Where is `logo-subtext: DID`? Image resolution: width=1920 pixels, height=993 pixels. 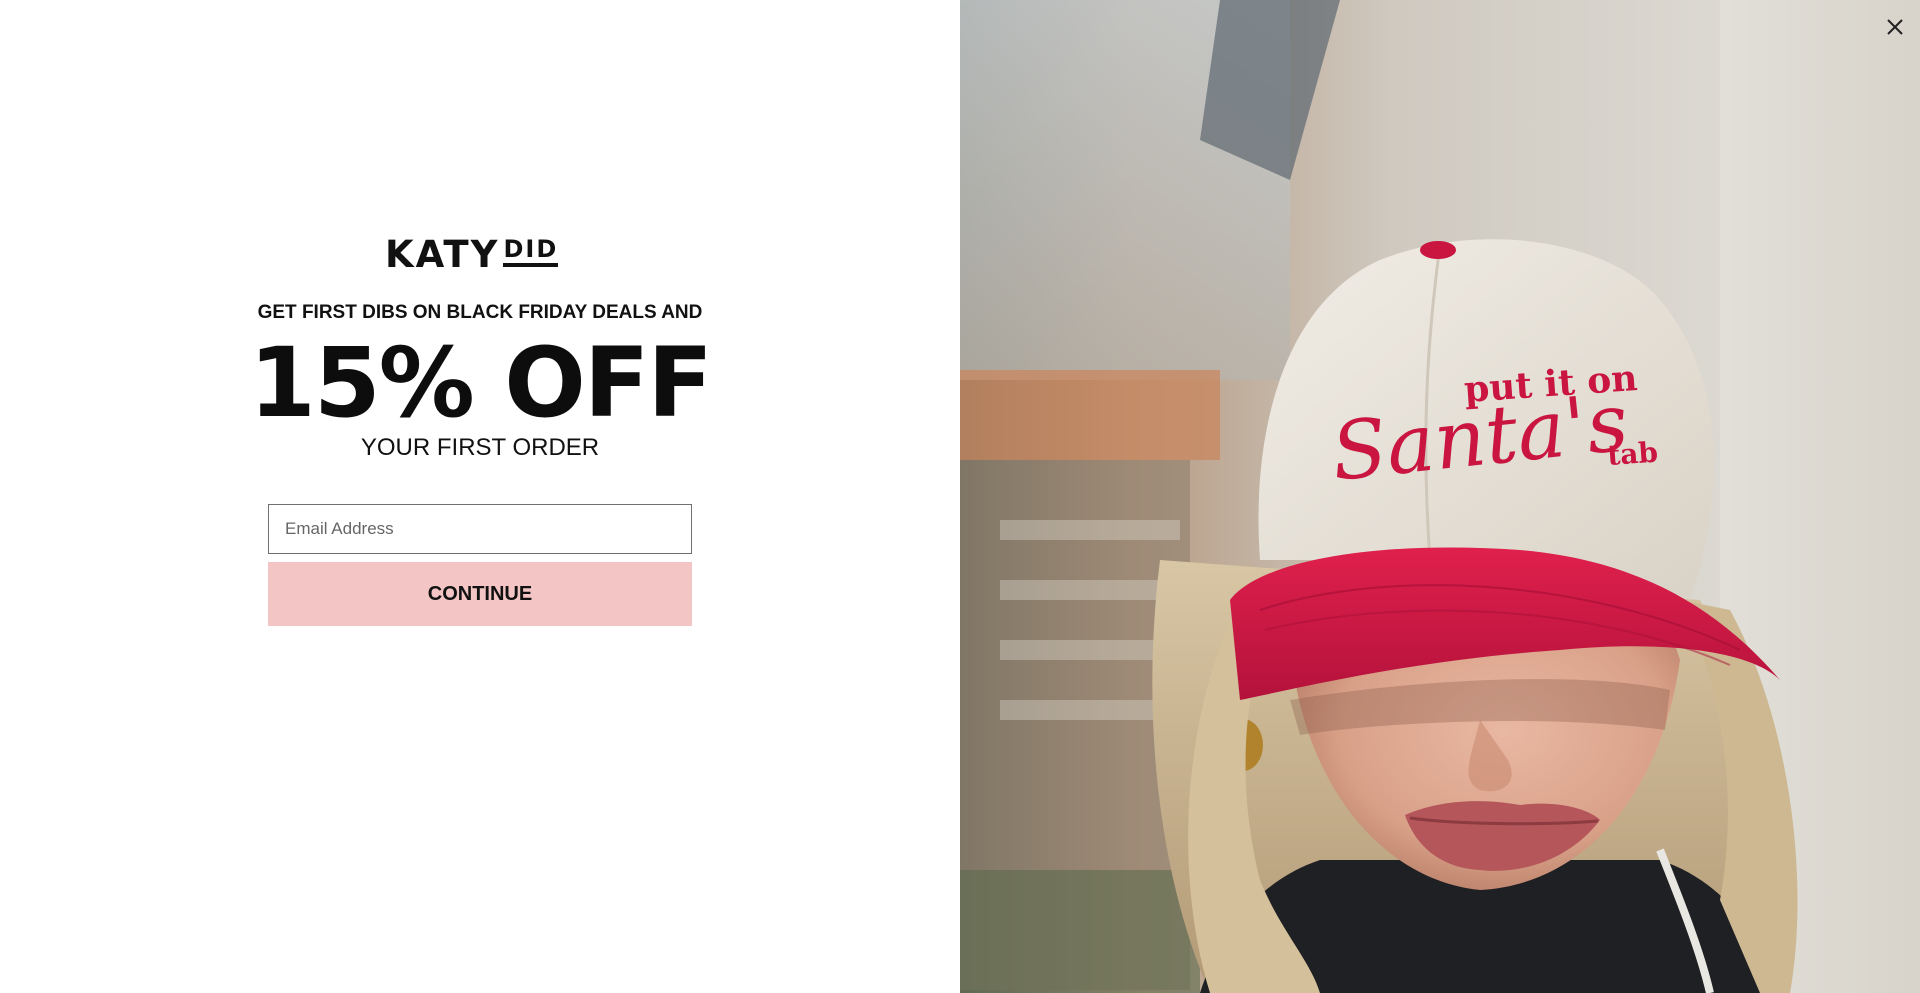 logo-subtext: DID is located at coordinates (531, 252).